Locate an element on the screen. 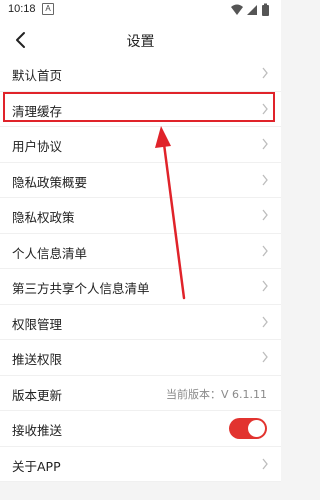 Image resolution: width=320 pixels, height=500 pixels. page-title: 设置 is located at coordinates (140, 42).